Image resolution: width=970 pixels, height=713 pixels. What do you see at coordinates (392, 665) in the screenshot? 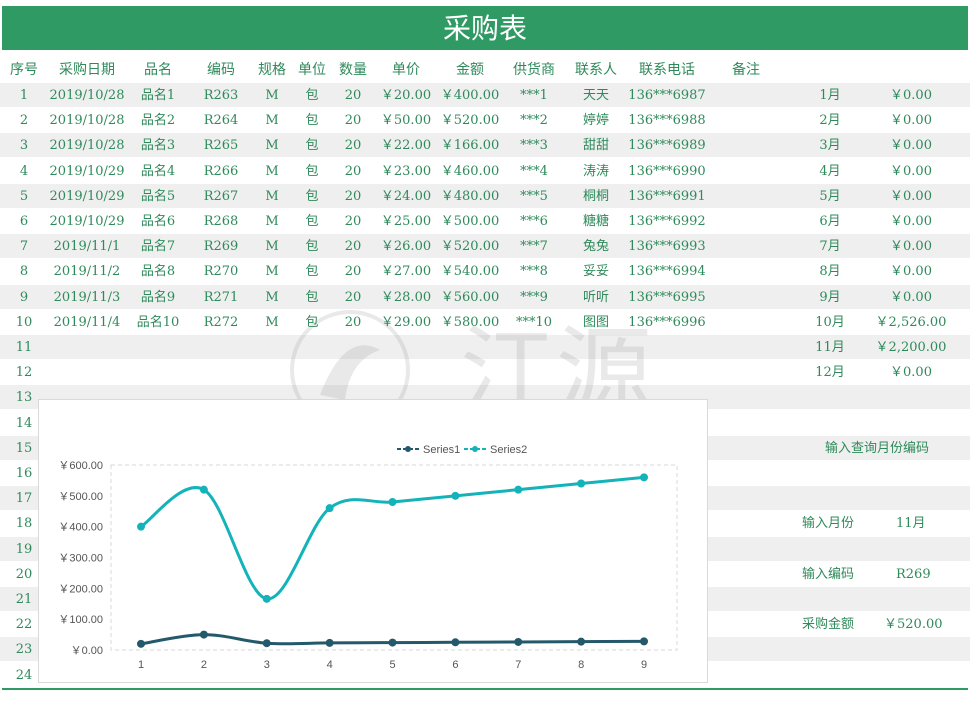
I see `x-tick-label: 5` at bounding box center [392, 665].